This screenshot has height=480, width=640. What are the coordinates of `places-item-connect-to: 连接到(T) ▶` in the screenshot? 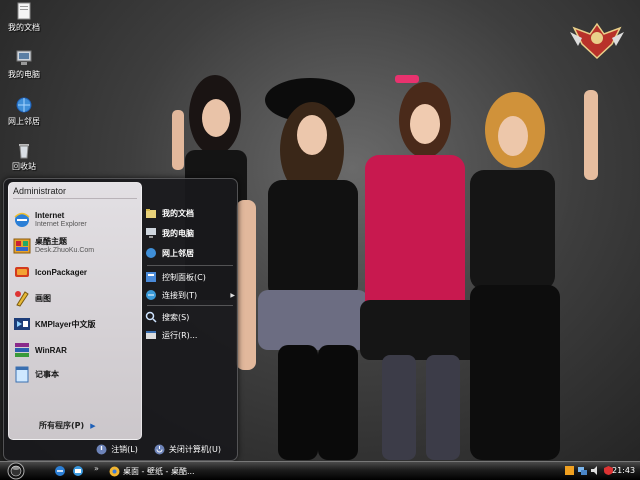 It's located at (190, 295).